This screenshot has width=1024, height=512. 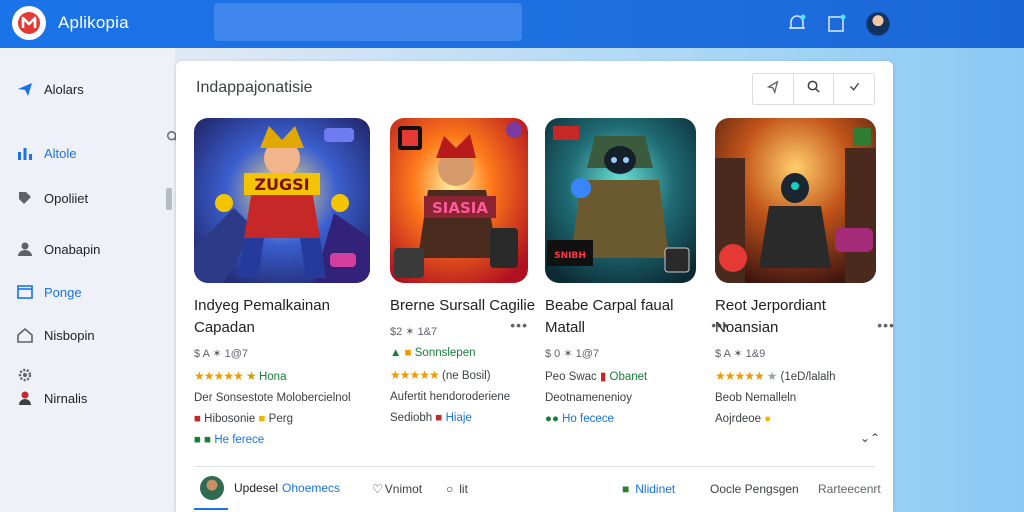 I want to click on badge-label: Ho fecece, so click(x=588, y=419).